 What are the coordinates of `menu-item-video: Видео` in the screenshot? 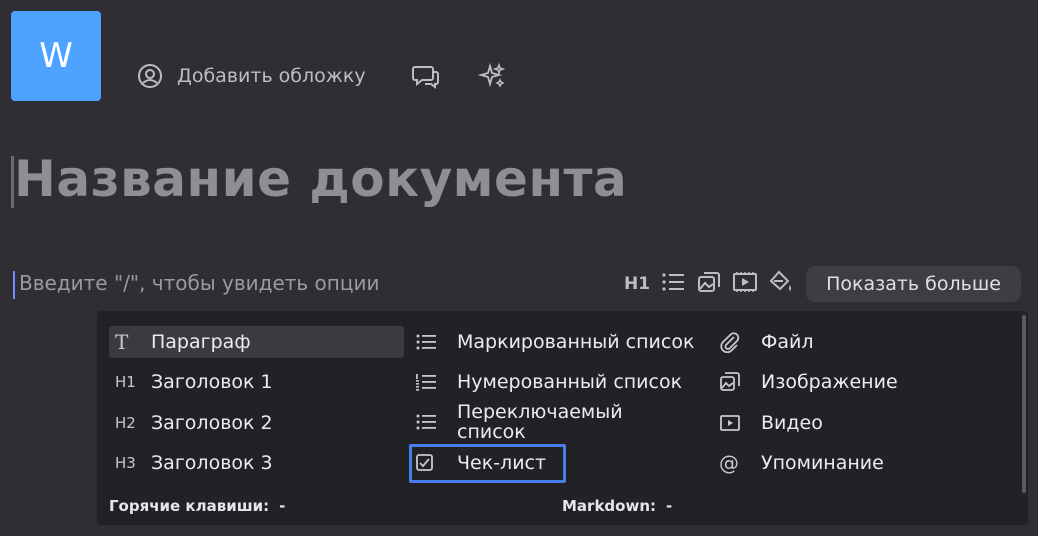 It's located at (771, 423).